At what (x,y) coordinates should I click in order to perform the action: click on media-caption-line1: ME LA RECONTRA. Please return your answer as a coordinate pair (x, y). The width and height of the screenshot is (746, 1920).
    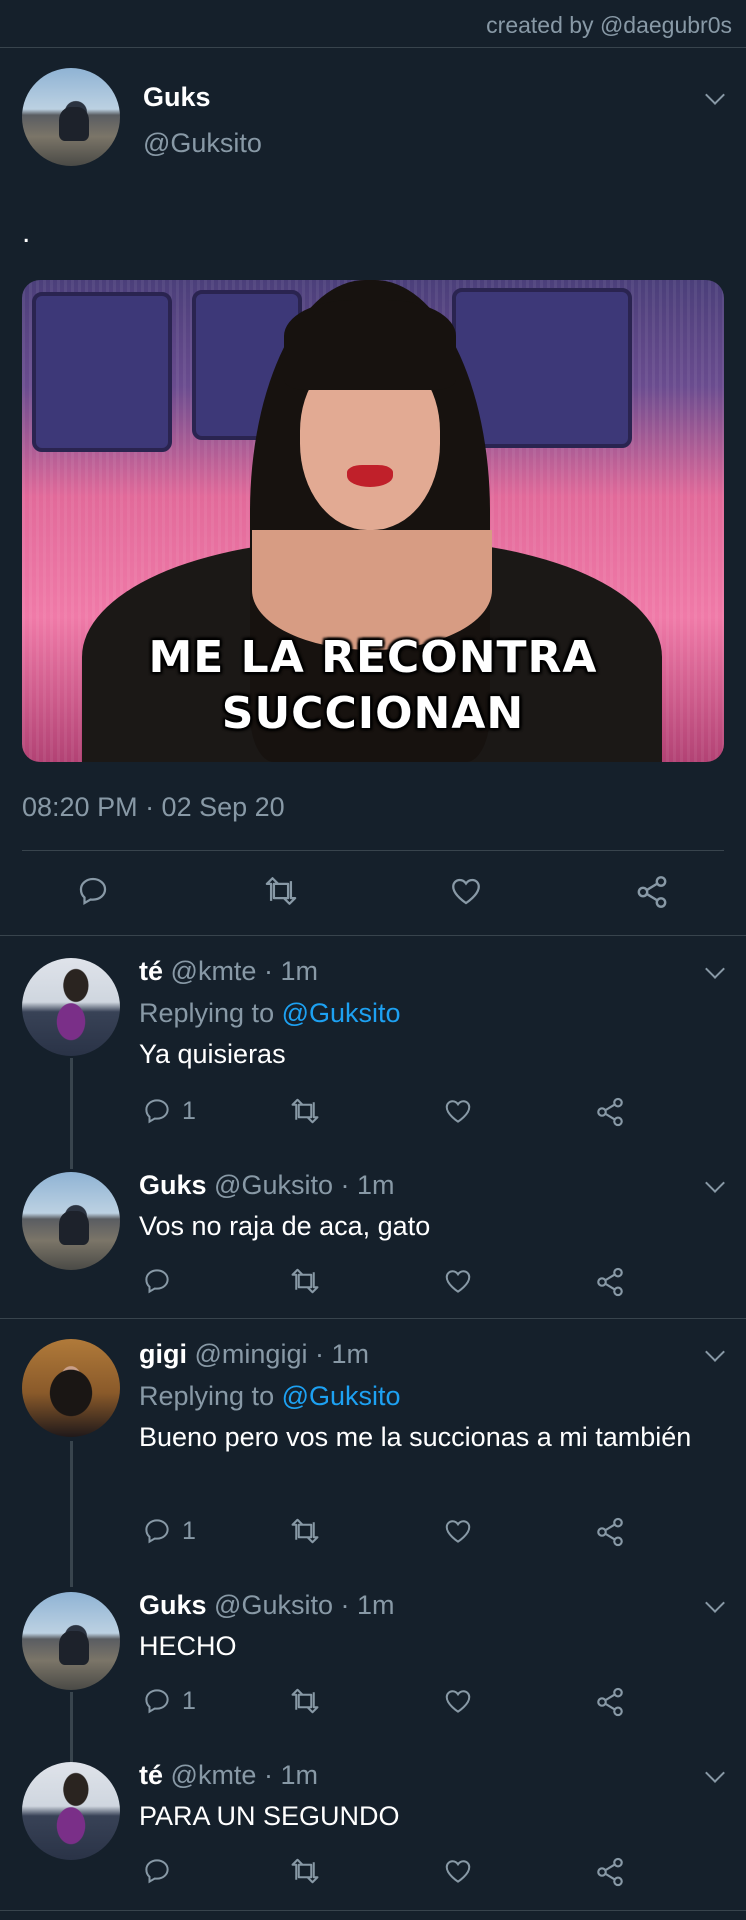
    Looking at the image, I should click on (373, 657).